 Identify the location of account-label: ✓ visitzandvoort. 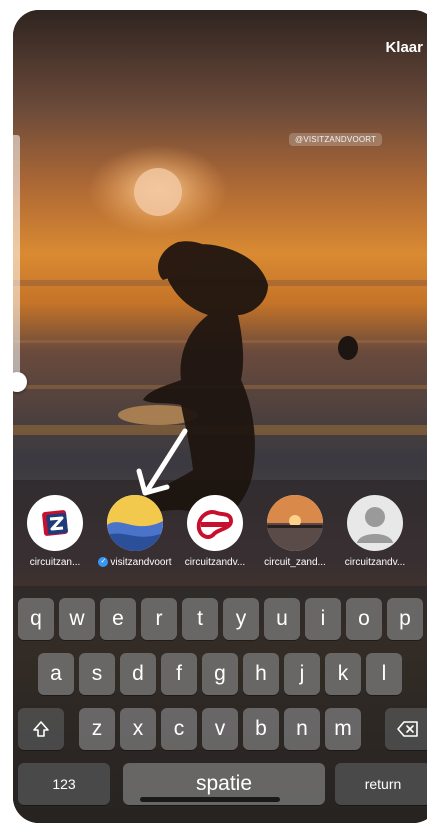
(135, 562).